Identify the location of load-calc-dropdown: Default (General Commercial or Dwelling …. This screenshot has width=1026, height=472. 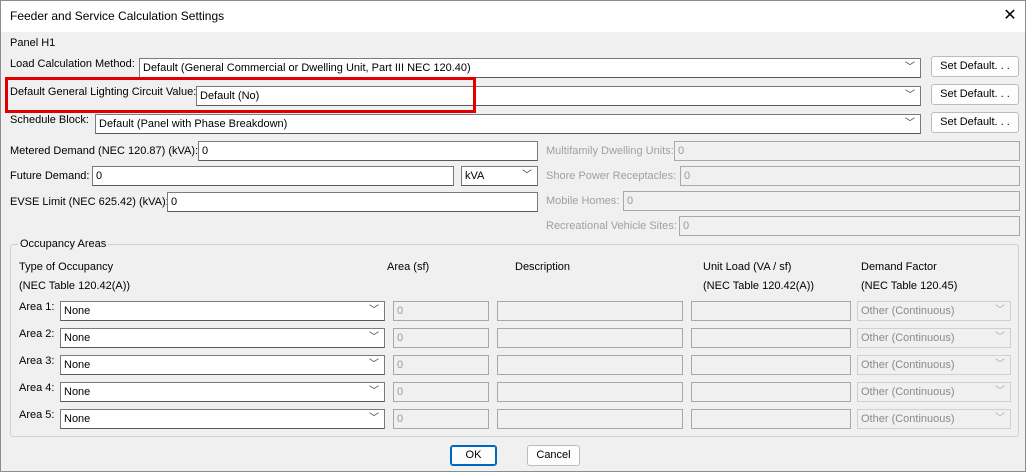
(530, 68).